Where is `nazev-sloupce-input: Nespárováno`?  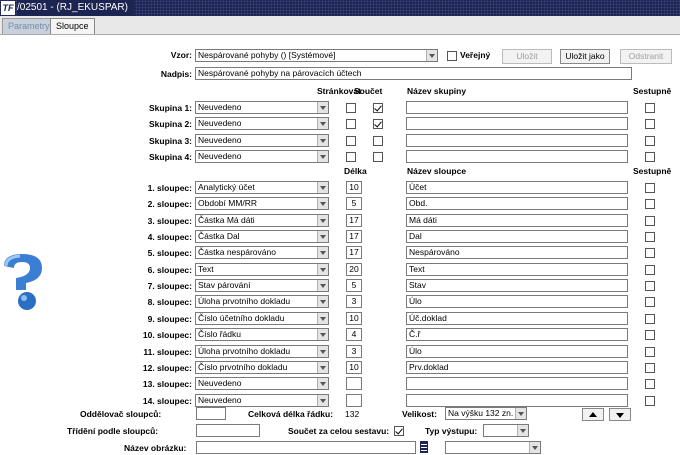
nazev-sloupce-input: Nespárováno is located at coordinates (517, 252).